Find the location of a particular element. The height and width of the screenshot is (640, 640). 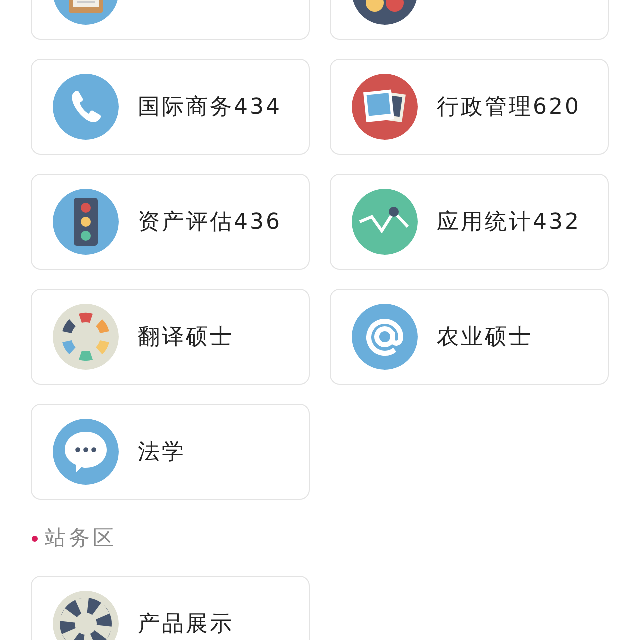

category-card: 翻译硕士 is located at coordinates (170, 337).